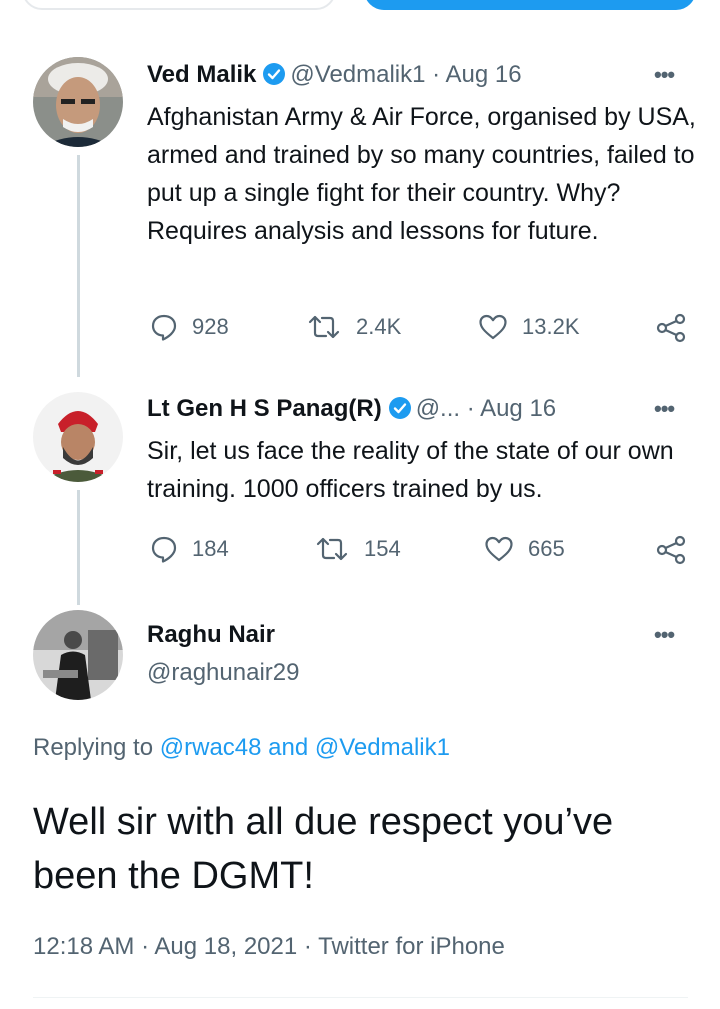 The width and height of the screenshot is (720, 1009). I want to click on replying-to: Replying to @rwac48 and @Vedmalik1, so click(241, 748).